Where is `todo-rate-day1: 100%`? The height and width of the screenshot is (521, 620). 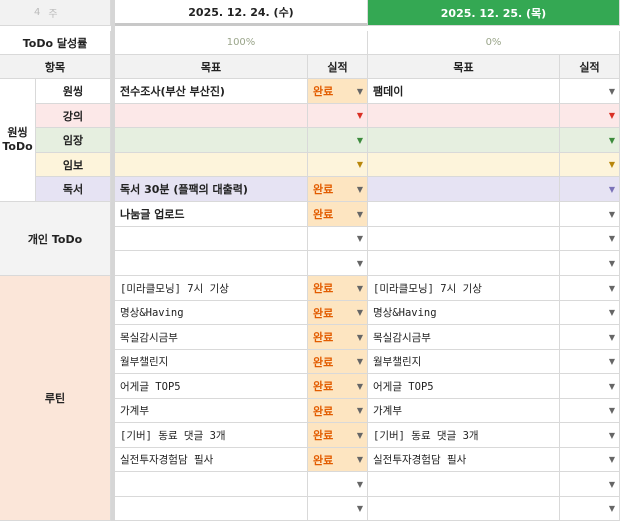 todo-rate-day1: 100% is located at coordinates (241, 43).